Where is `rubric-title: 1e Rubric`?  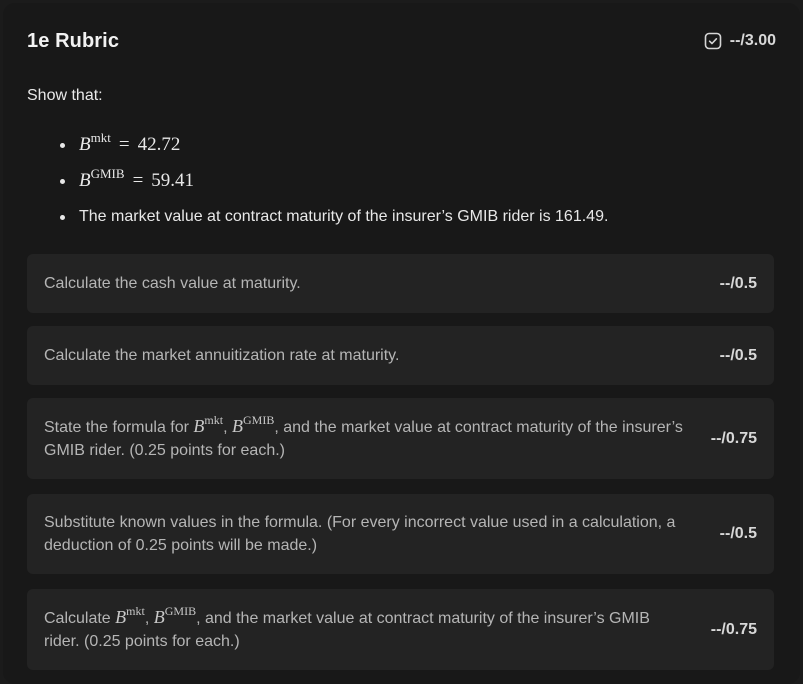 rubric-title: 1e Rubric is located at coordinates (73, 40).